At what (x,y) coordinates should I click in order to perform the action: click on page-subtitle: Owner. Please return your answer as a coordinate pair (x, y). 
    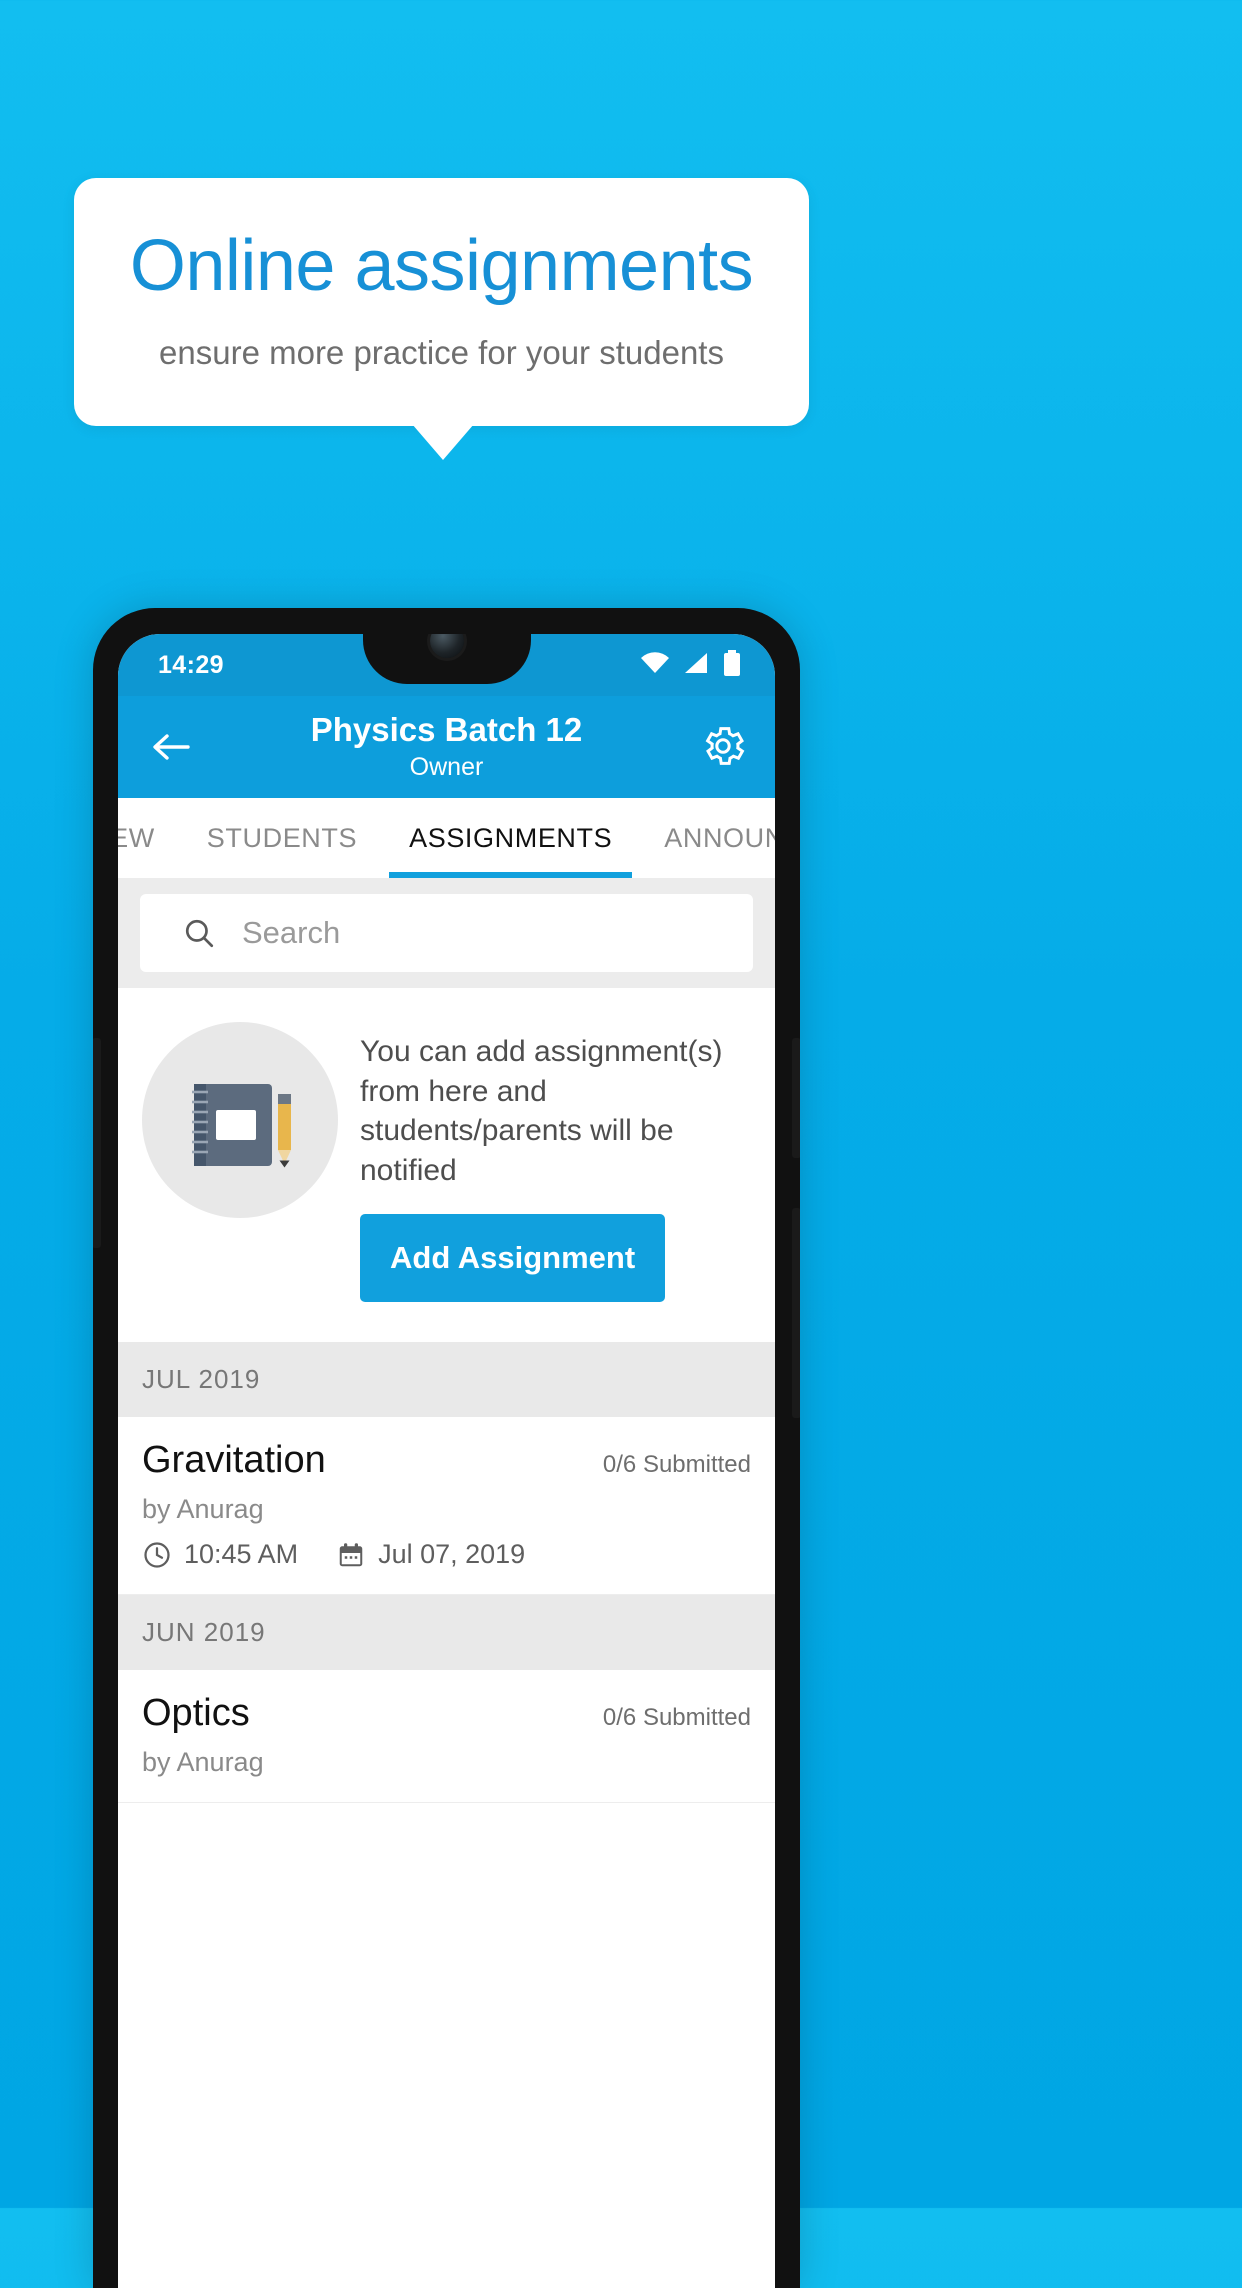
    Looking at the image, I should click on (446, 767).